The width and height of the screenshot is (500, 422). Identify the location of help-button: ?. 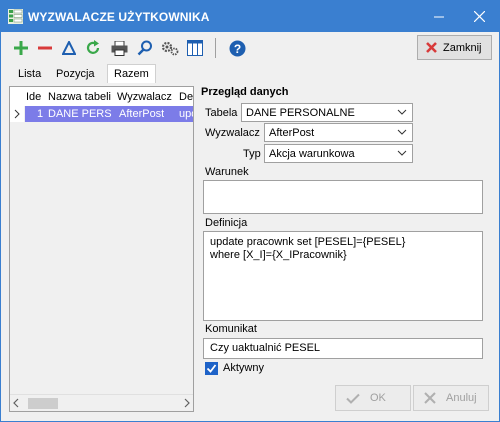
(237, 48).